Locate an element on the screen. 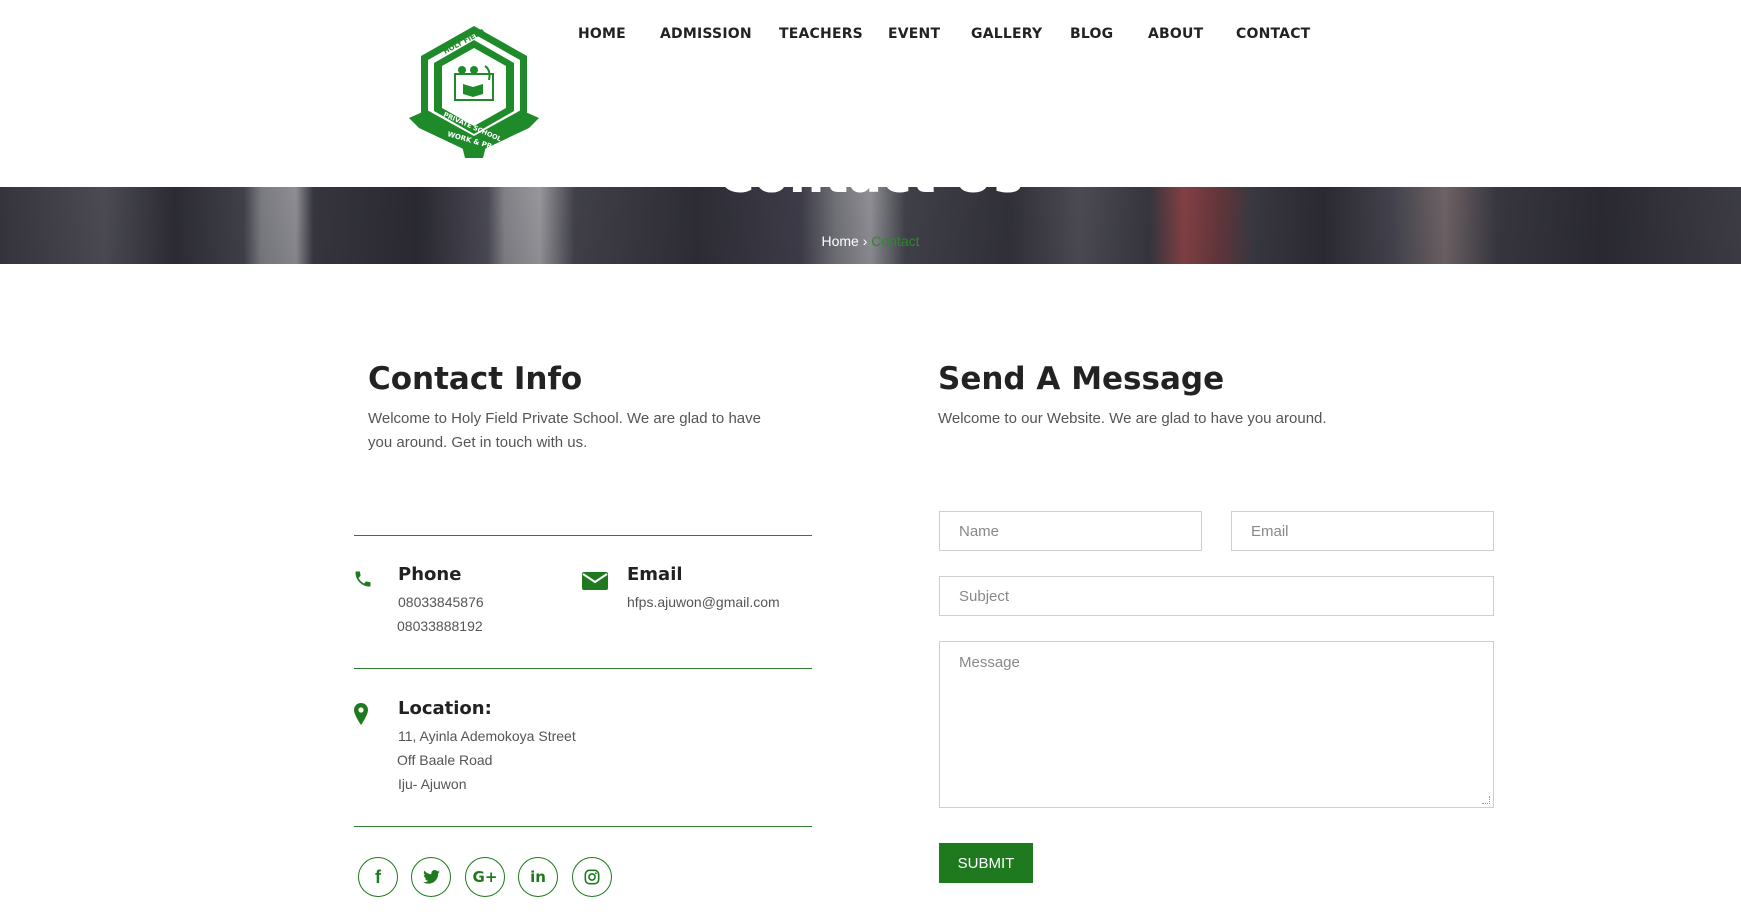 This screenshot has height=917, width=1741. nav-gallery: GALLERY is located at coordinates (1006, 34).